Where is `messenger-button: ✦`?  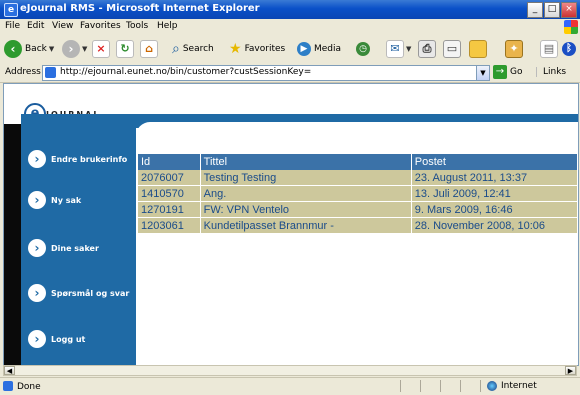
messenger-button: ✦ is located at coordinates (514, 49).